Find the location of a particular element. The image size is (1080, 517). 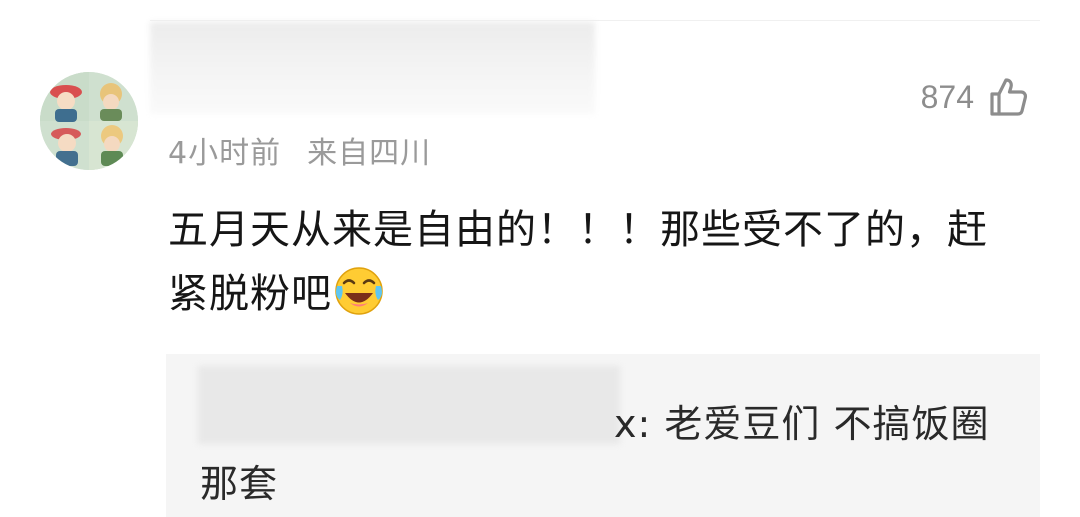

top-divider is located at coordinates (595, 20).